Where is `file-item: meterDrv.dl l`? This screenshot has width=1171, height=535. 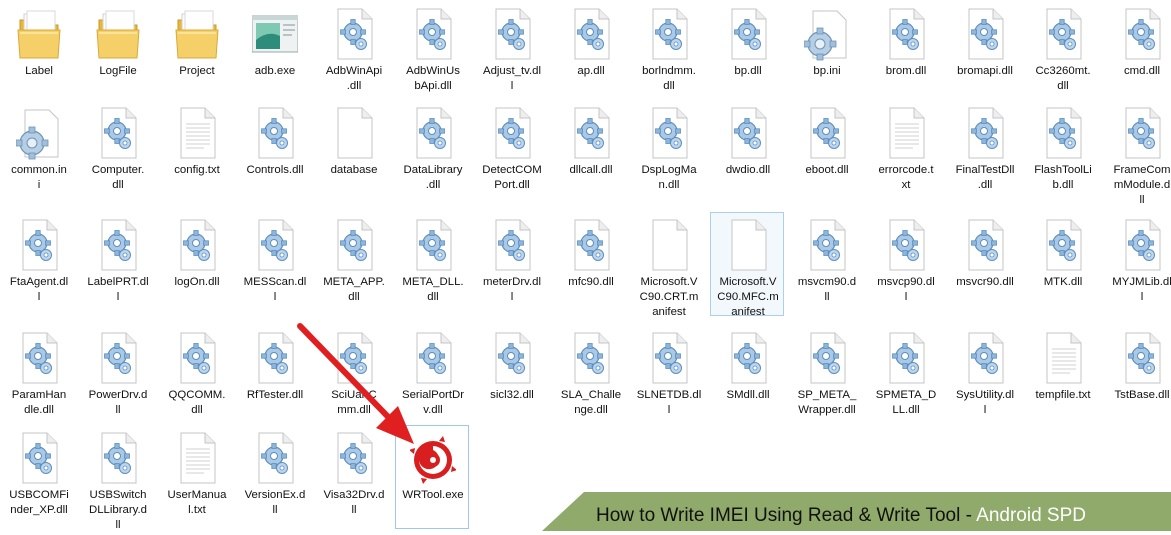
file-item: meterDrv.dl l is located at coordinates (511, 264).